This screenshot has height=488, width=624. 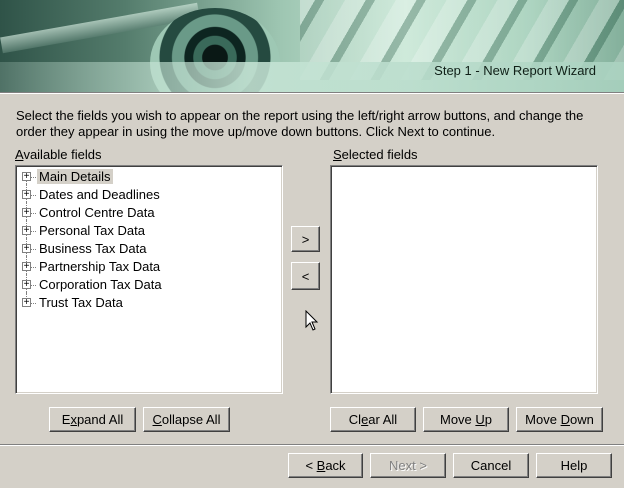 I want to click on help-button: Help, so click(x=574, y=465).